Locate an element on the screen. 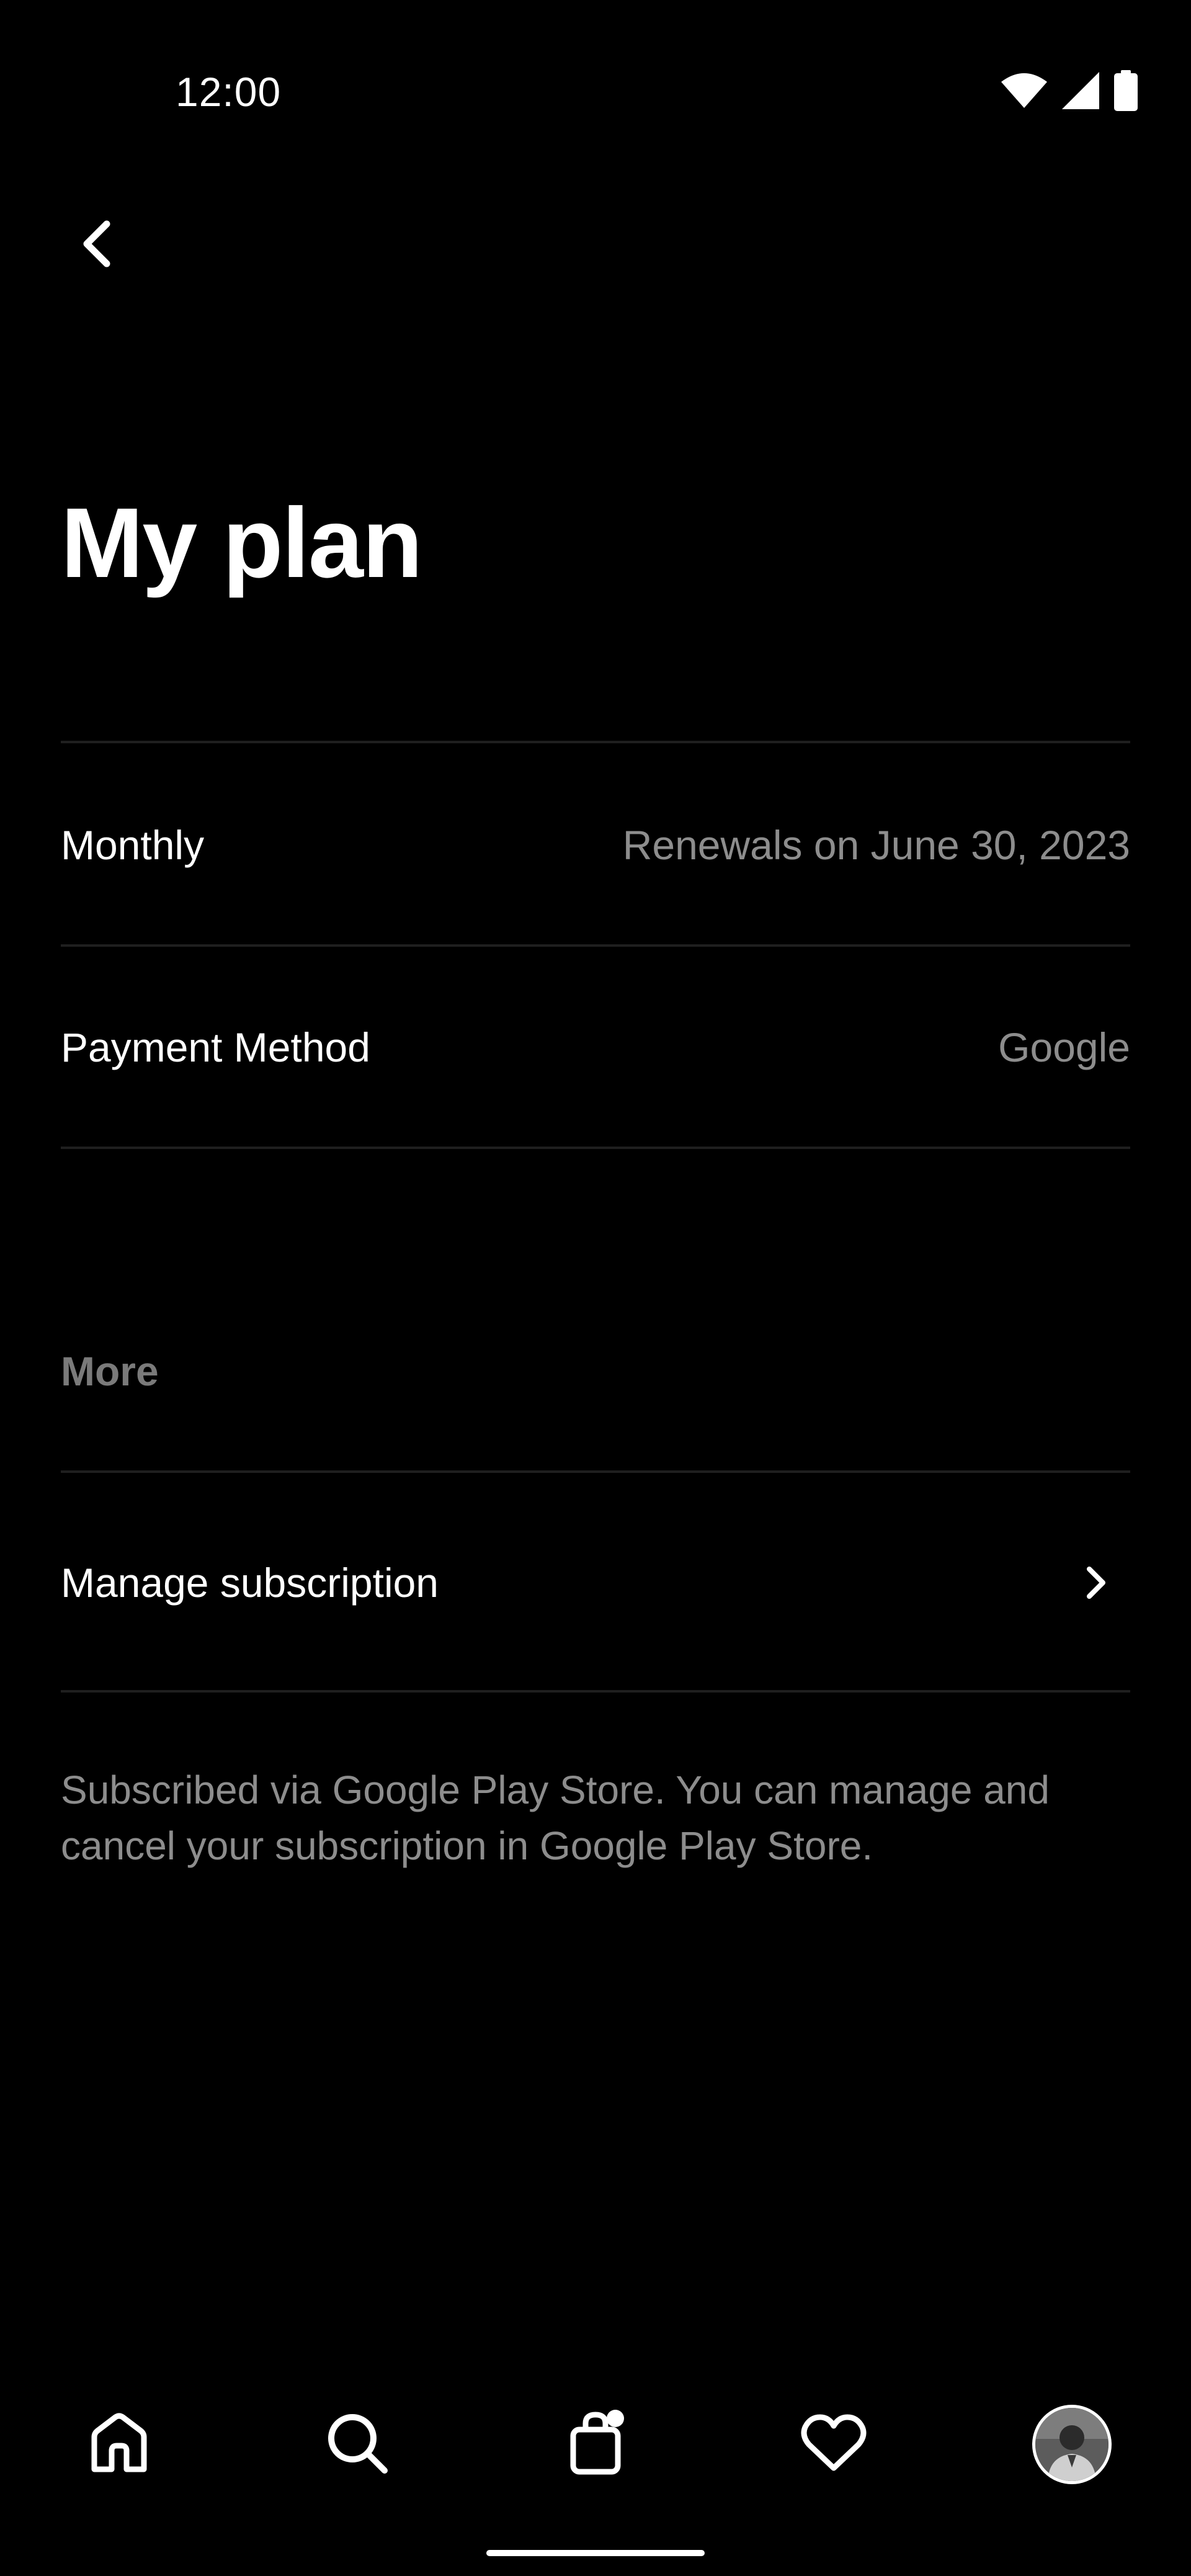 The width and height of the screenshot is (1191, 2576). bottom-nav is located at coordinates (595, 2444).